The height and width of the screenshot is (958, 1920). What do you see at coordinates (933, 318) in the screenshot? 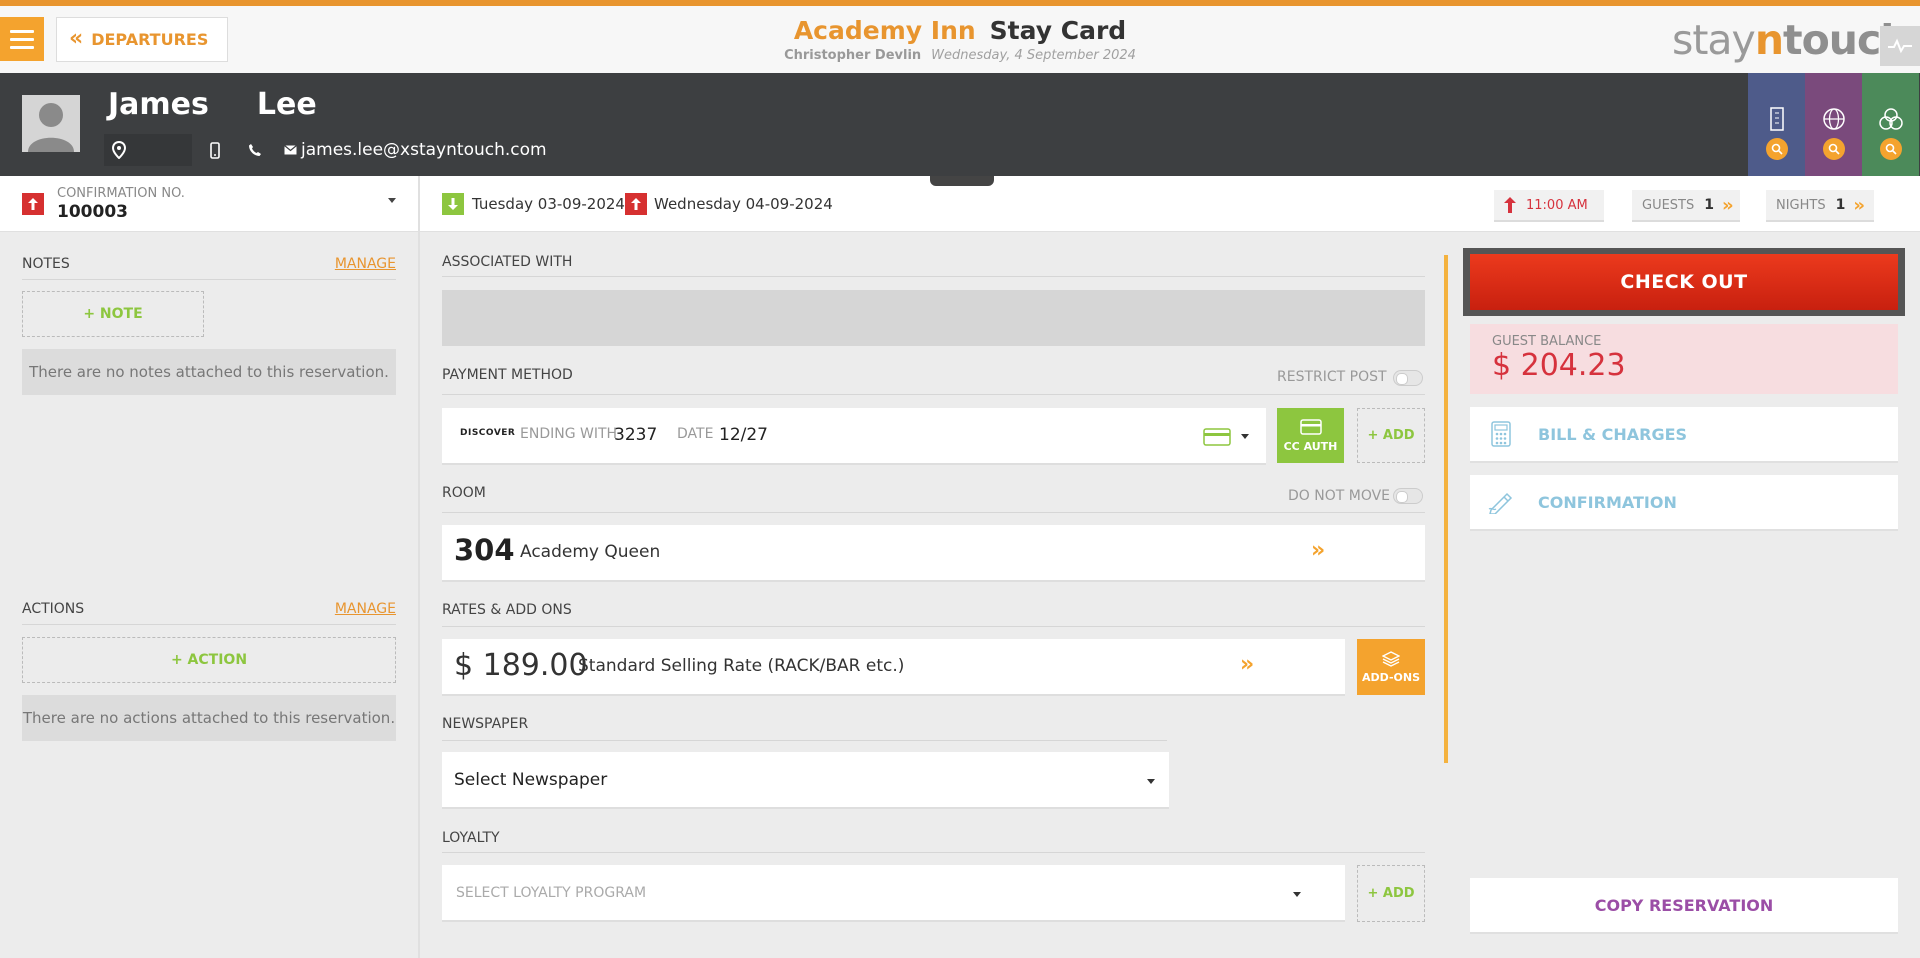
I see `associated-with-box` at bounding box center [933, 318].